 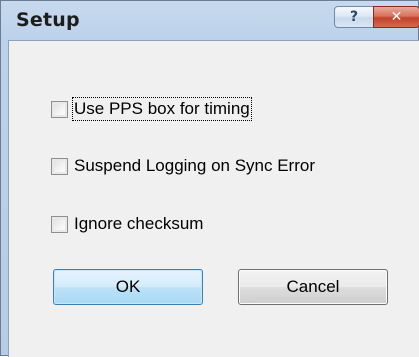 What do you see at coordinates (128, 287) in the screenshot?
I see `ok-button: OK` at bounding box center [128, 287].